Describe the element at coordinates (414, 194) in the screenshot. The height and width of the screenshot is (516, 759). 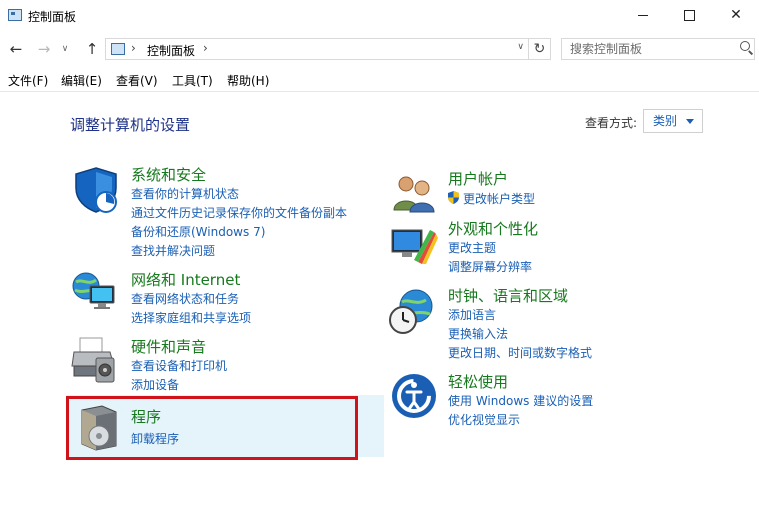
I see `user-accounts-icon` at that location.